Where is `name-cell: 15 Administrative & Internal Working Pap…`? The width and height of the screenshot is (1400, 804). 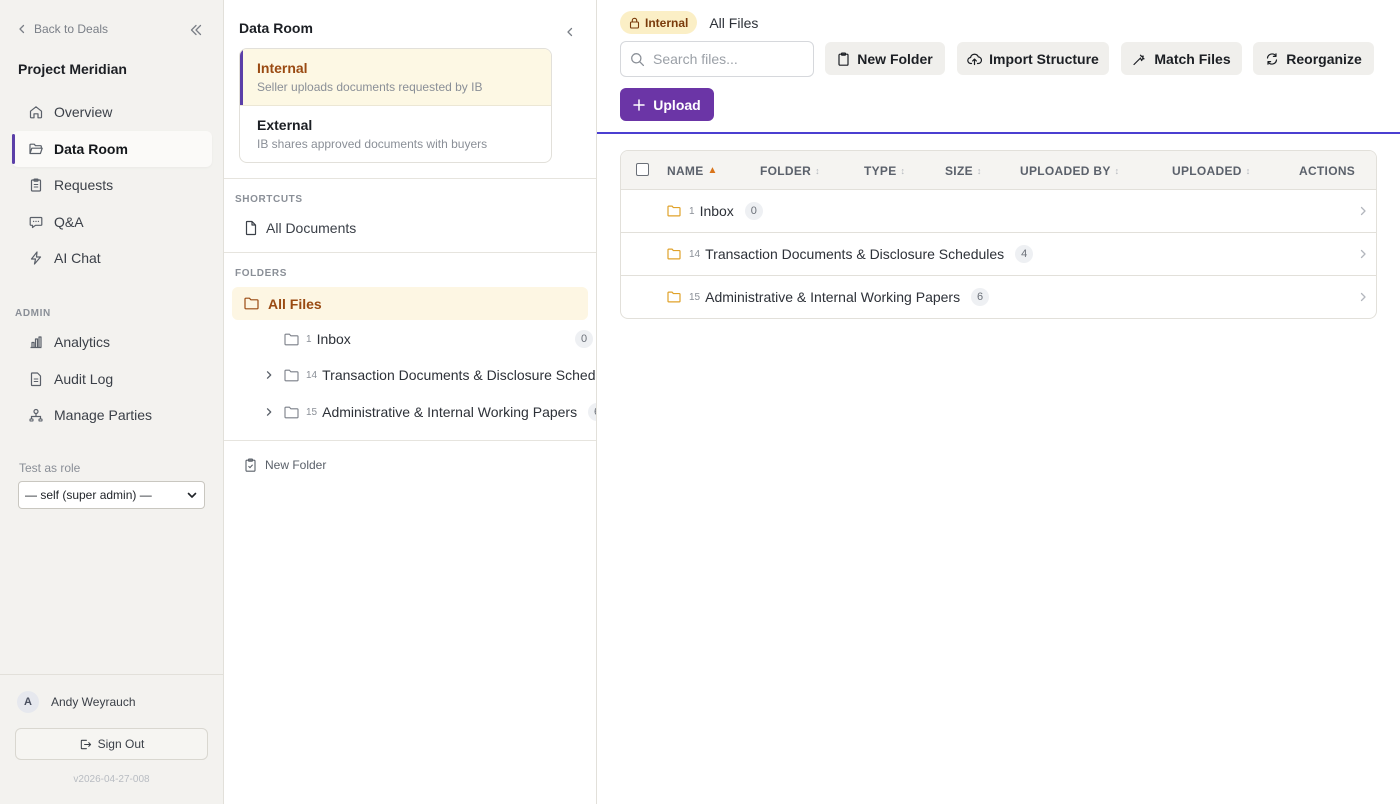 name-cell: 15 Administrative & Internal Working Pap… is located at coordinates (828, 297).